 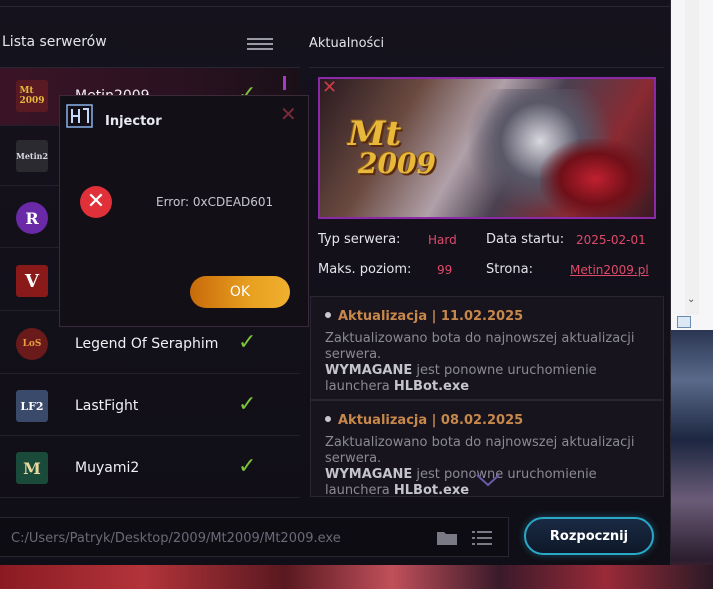 I want to click on server-logo-icon: V, so click(x=32, y=281).